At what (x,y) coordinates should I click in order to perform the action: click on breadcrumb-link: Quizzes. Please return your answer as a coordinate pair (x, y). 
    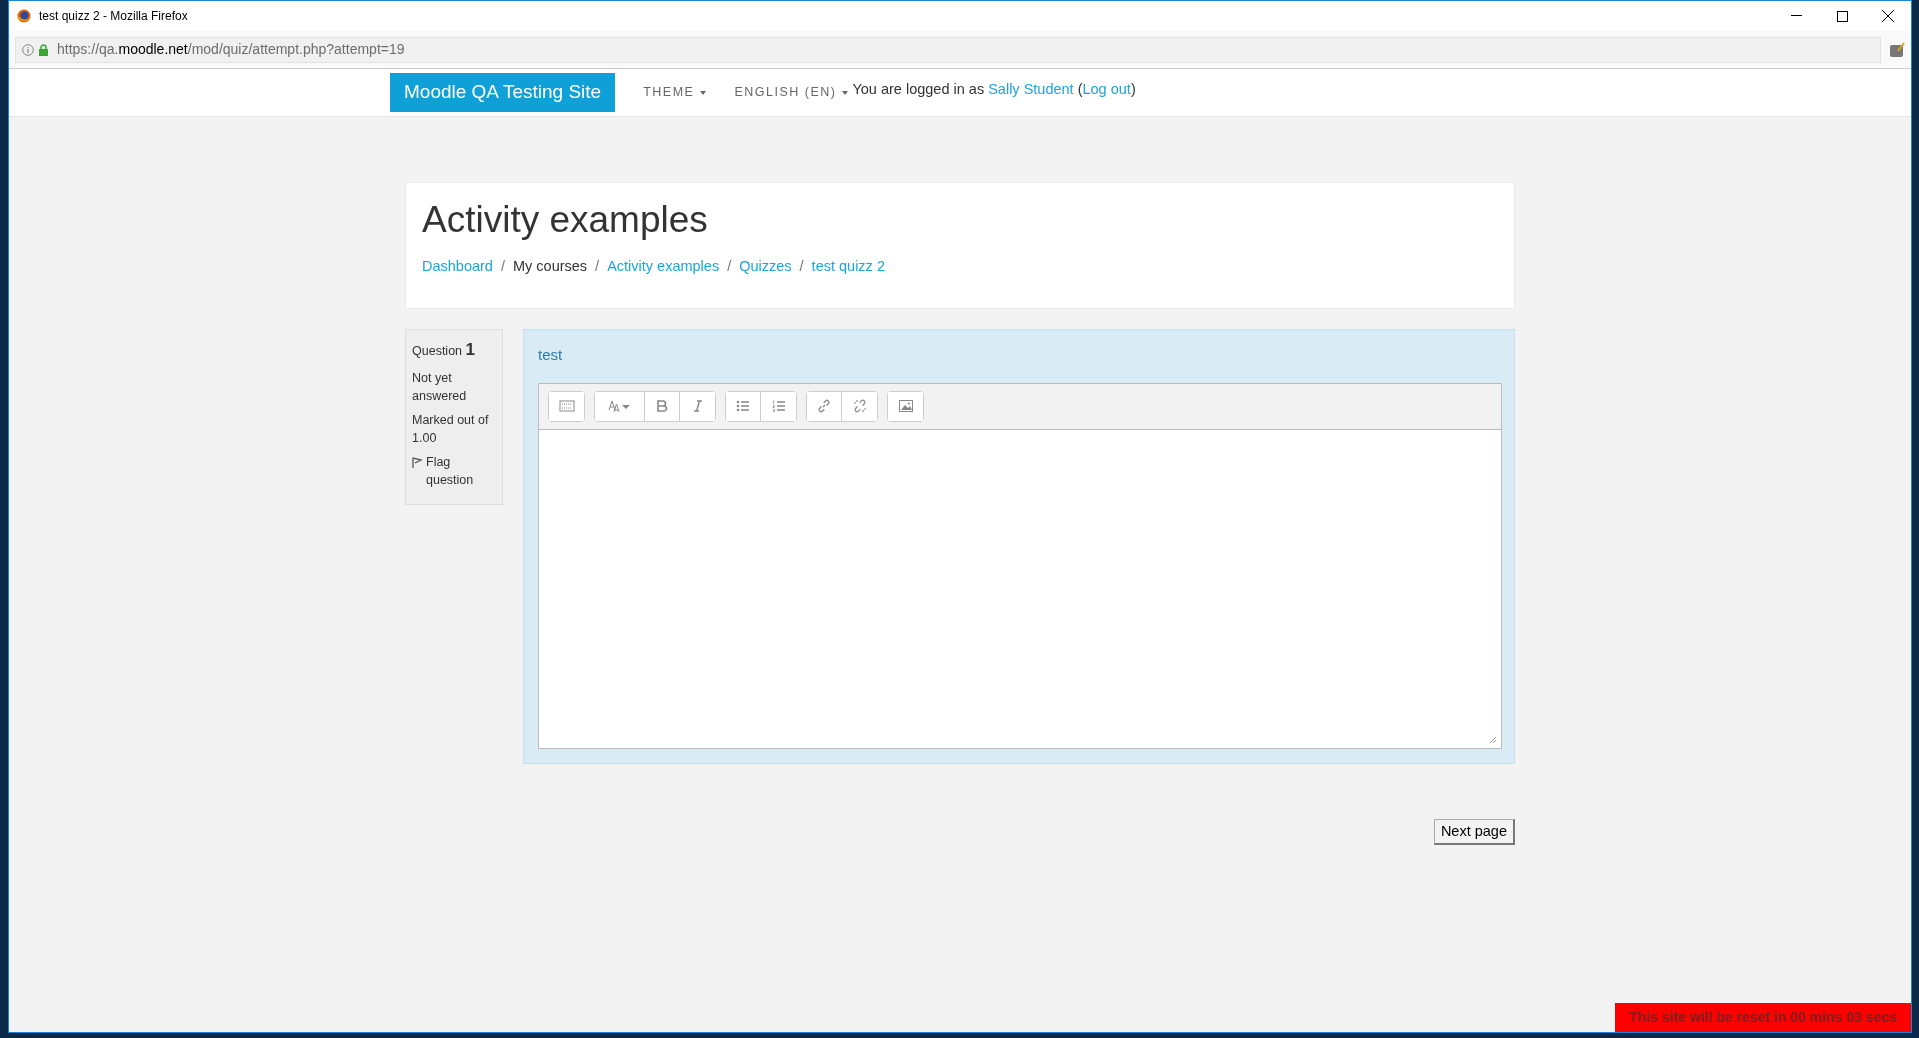
    Looking at the image, I should click on (765, 267).